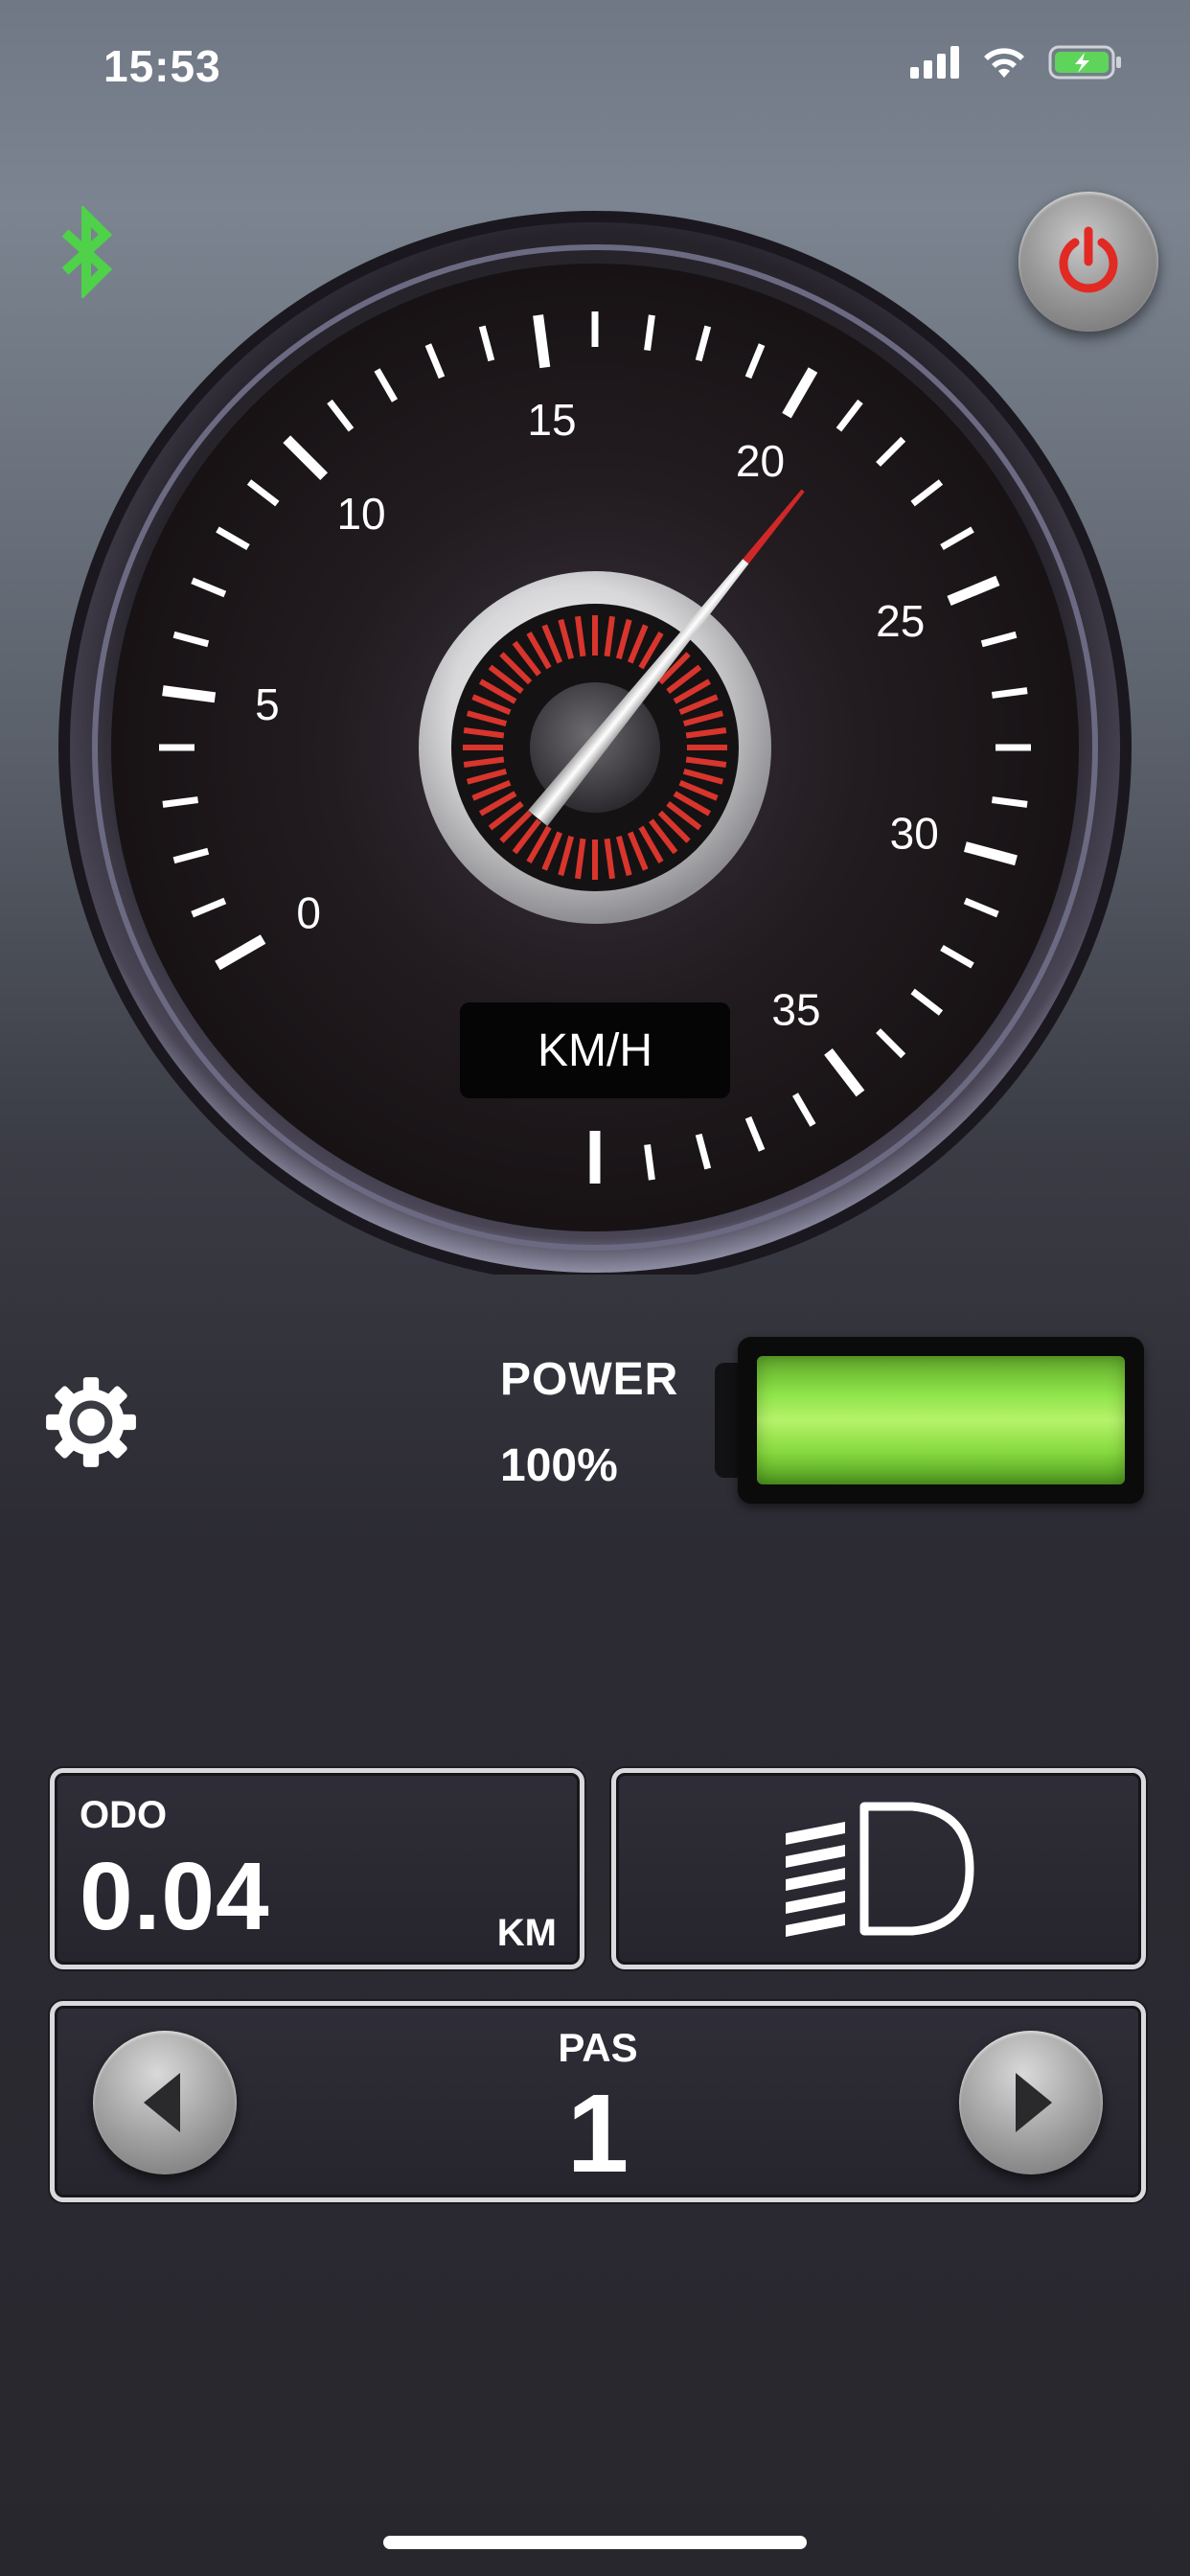  What do you see at coordinates (360, 514) in the screenshot?
I see `tick-label: 10` at bounding box center [360, 514].